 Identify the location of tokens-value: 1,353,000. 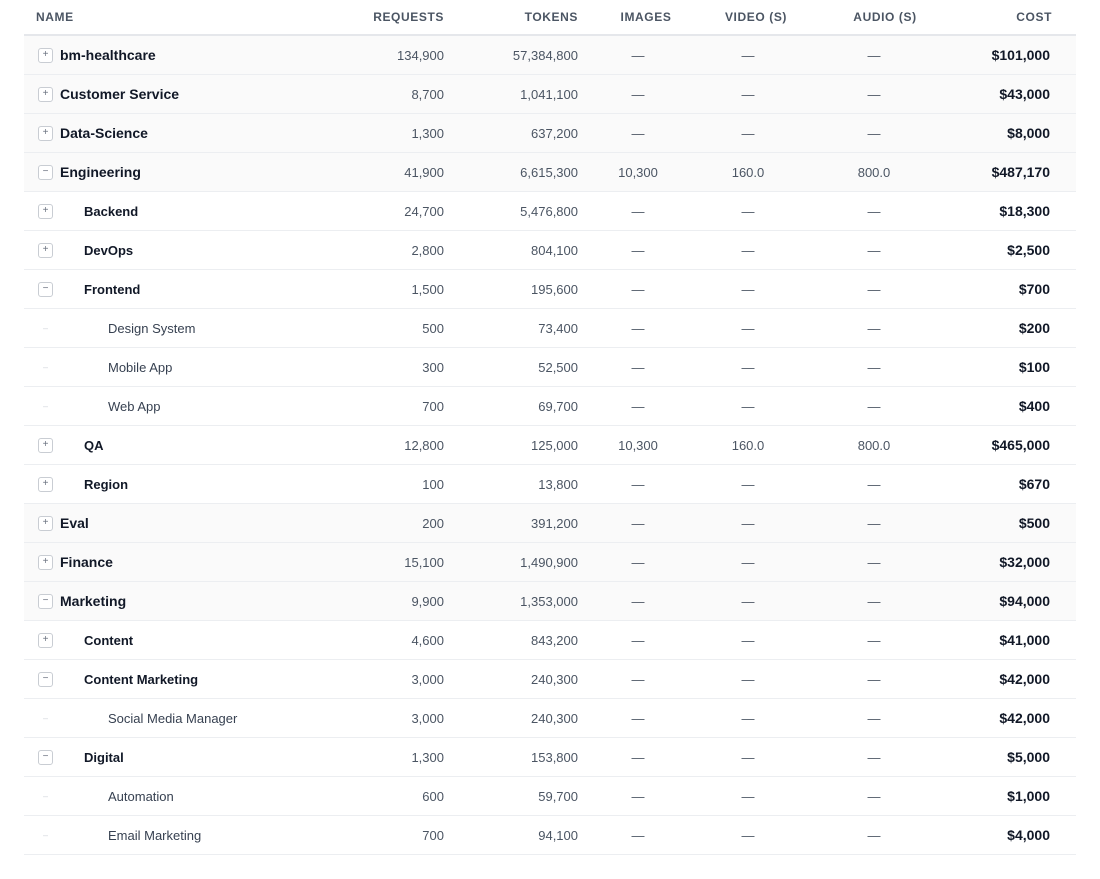
(549, 601).